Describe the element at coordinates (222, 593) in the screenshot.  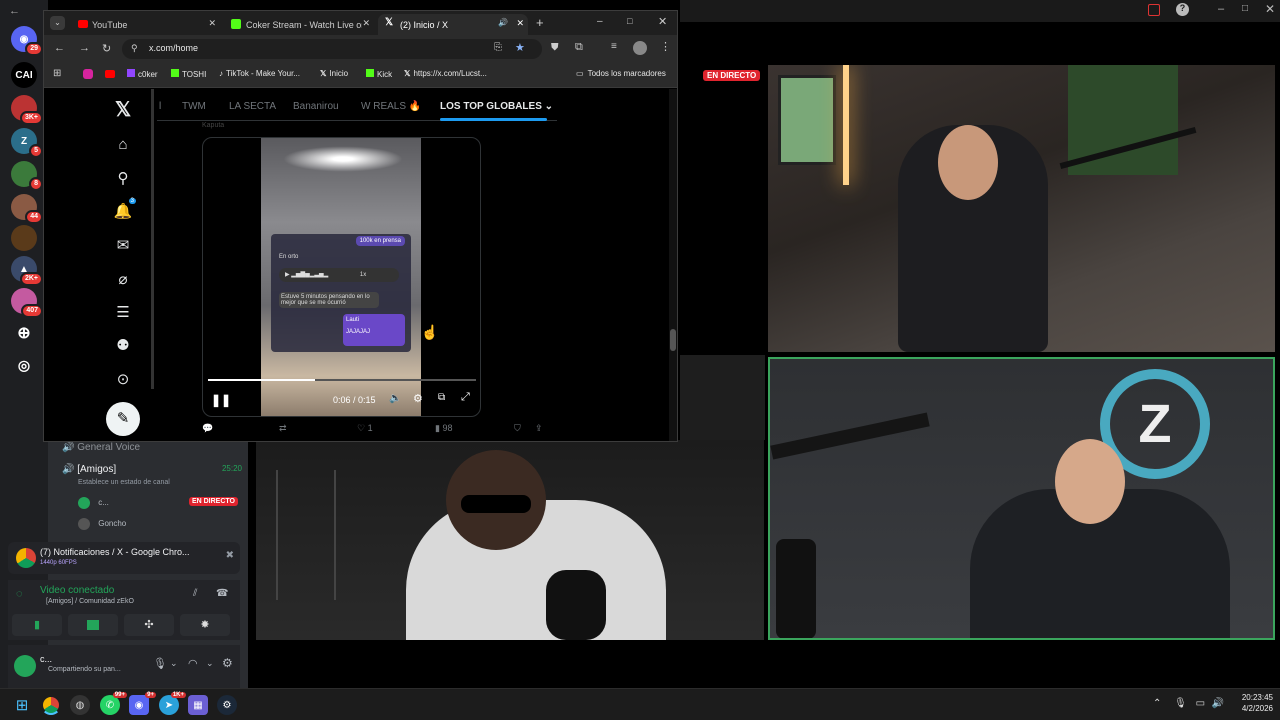
I see `disconnect-icon: ☎` at that location.